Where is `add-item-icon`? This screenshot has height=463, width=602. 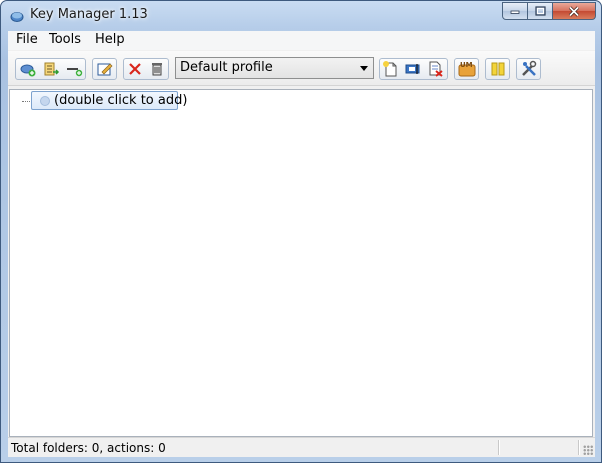
add-item-icon is located at coordinates (74, 72).